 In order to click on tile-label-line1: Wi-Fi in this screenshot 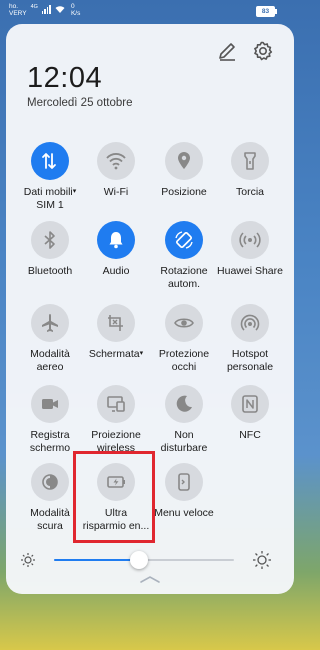, I will do `click(116, 192)`.